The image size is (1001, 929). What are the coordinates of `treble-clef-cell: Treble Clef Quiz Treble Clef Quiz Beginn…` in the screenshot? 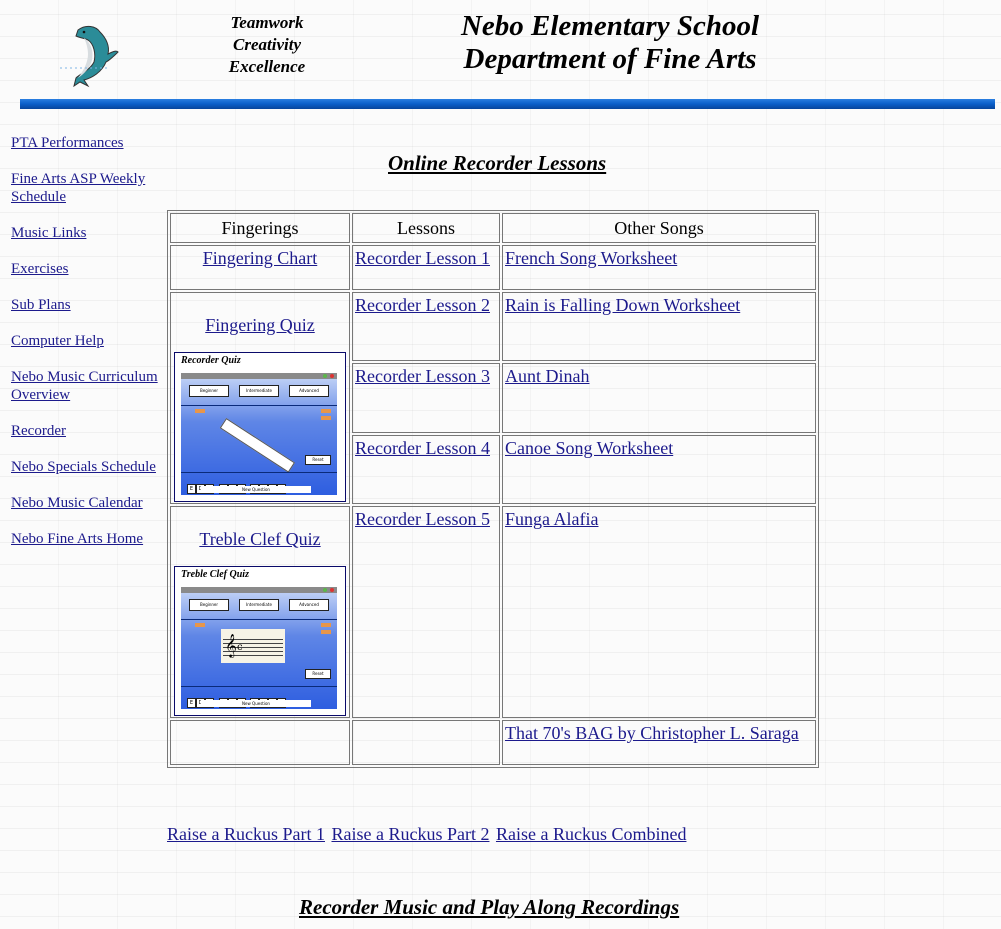 It's located at (260, 612).